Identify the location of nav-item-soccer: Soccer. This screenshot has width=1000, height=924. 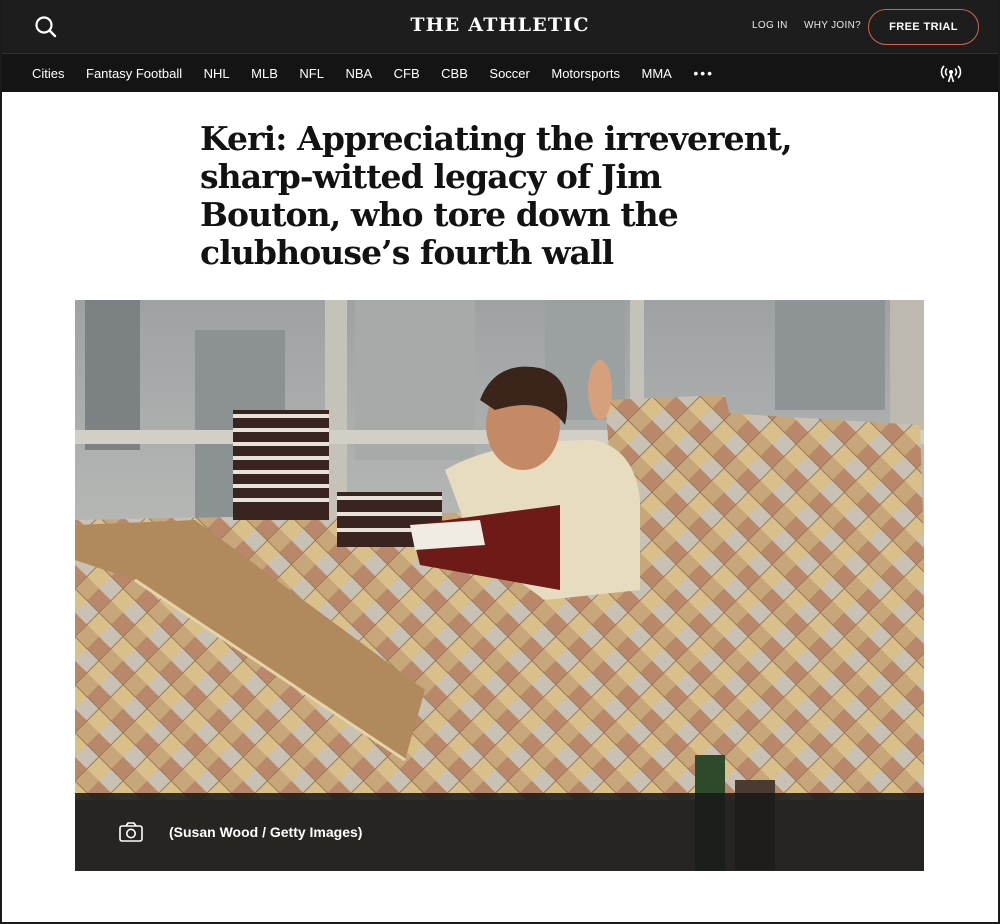
(509, 73).